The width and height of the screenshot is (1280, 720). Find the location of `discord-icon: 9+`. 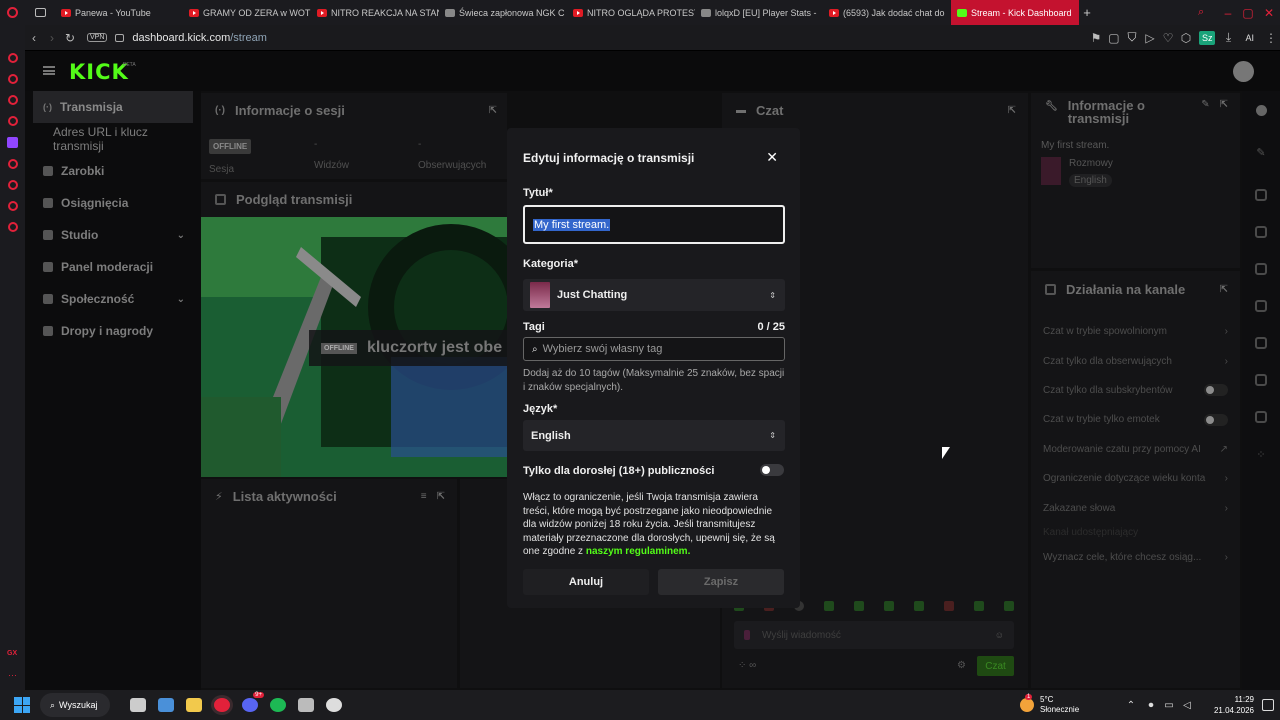

discord-icon: 9+ is located at coordinates (253, 702).